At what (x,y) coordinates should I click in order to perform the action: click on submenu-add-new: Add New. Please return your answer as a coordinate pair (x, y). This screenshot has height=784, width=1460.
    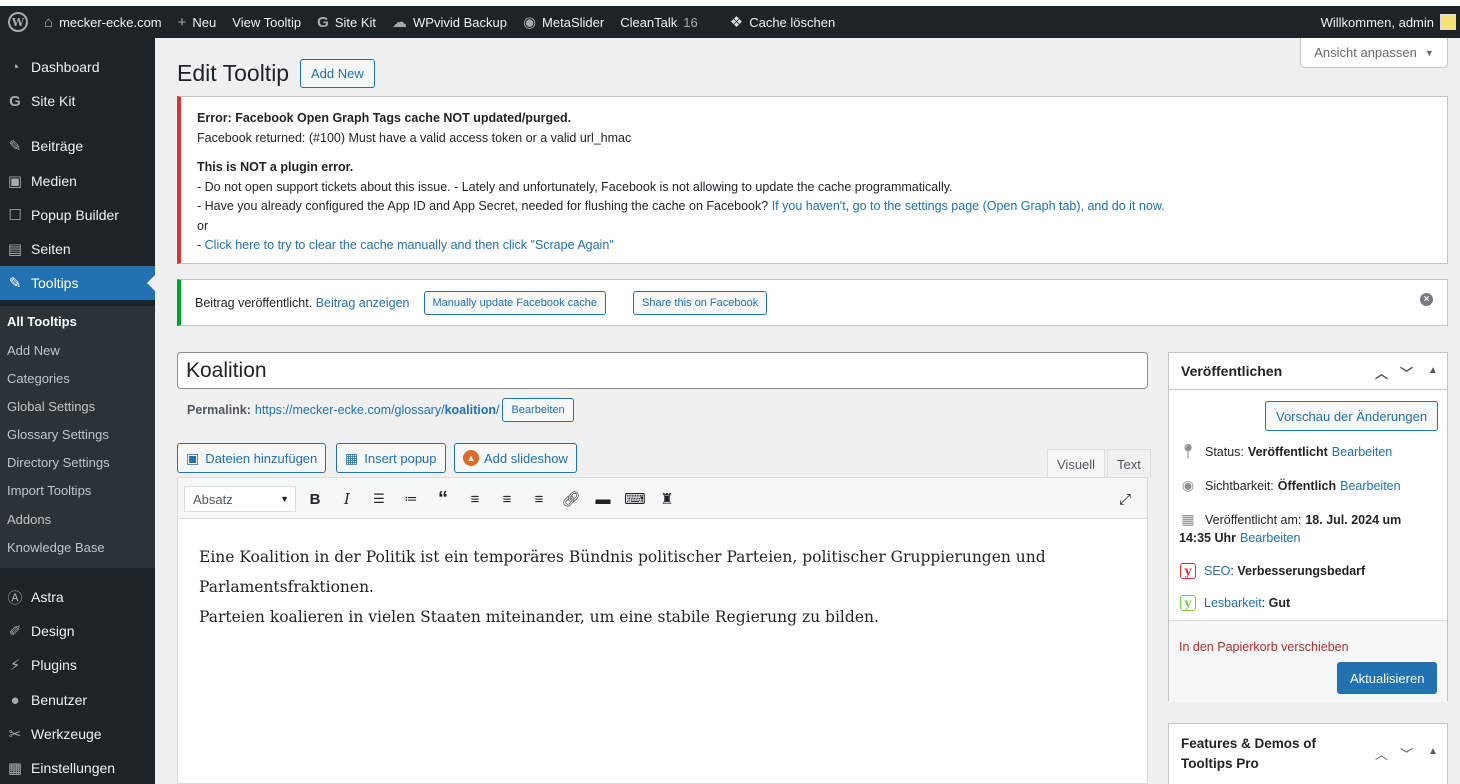
    Looking at the image, I should click on (33, 350).